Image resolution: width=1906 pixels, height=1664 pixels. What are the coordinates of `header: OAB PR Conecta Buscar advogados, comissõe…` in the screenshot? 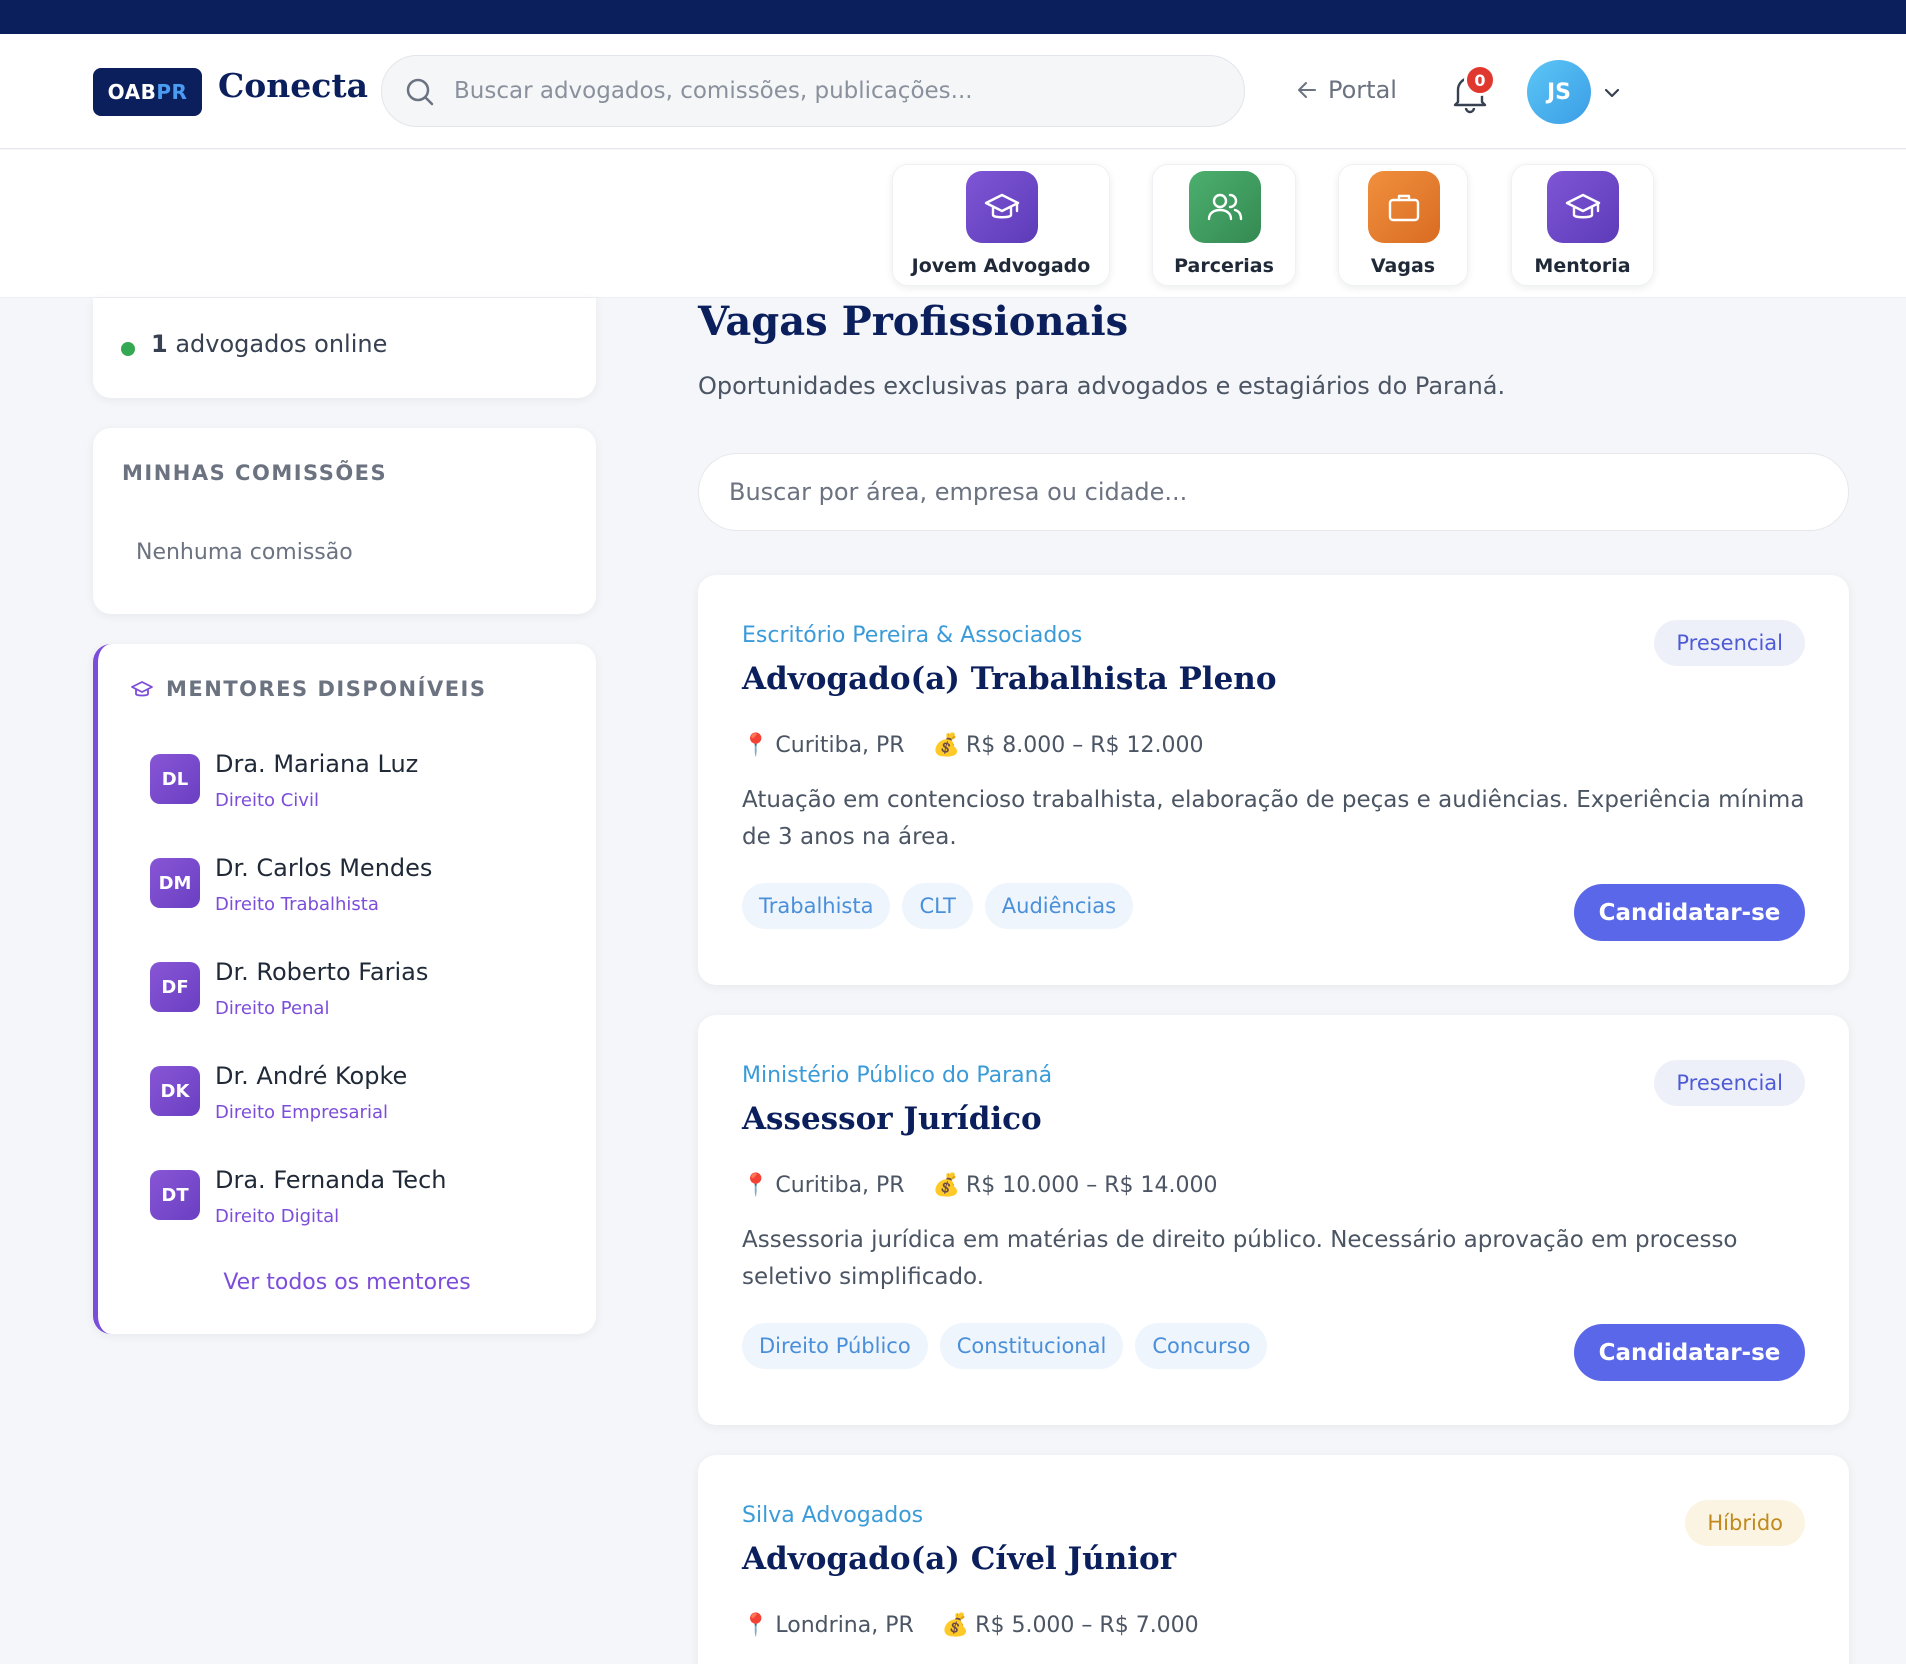 It's located at (953, 91).